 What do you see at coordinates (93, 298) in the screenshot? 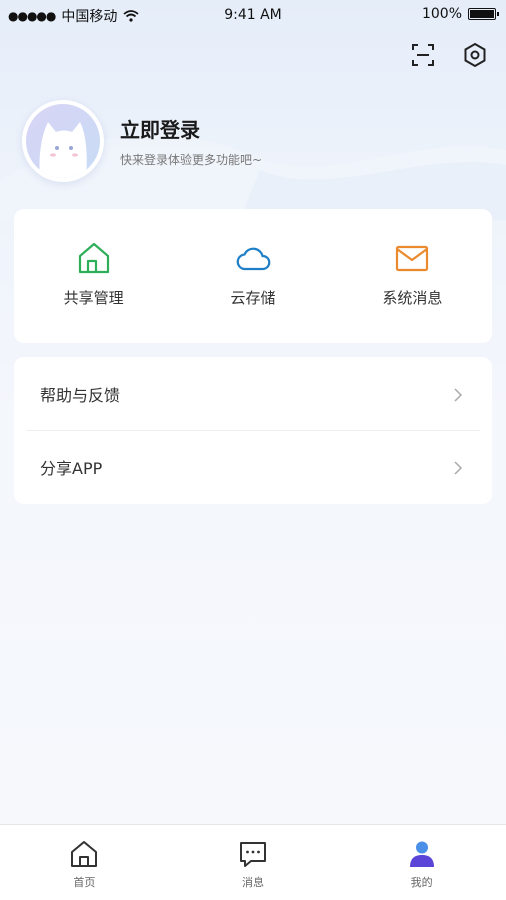
I see `share-manage-label: 共享管理` at bounding box center [93, 298].